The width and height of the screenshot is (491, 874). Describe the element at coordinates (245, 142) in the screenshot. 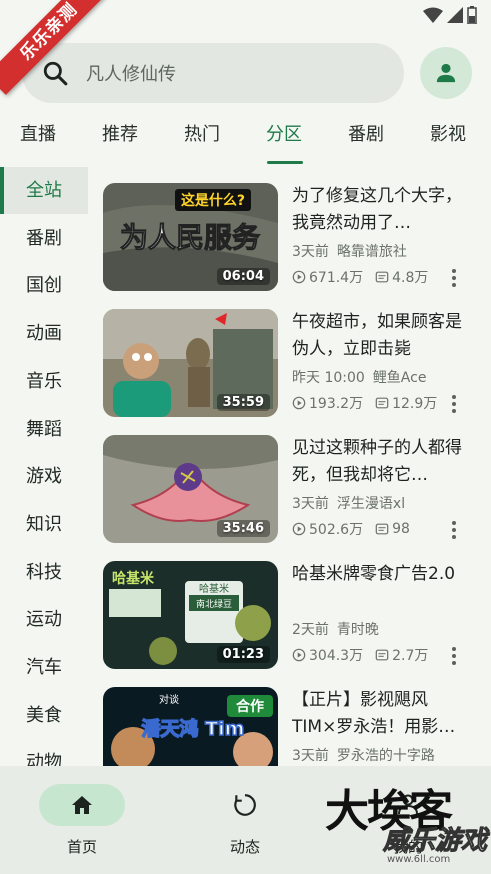

I see `category-tabs: 直播 推荐 热门 分区 番剧 影视` at that location.